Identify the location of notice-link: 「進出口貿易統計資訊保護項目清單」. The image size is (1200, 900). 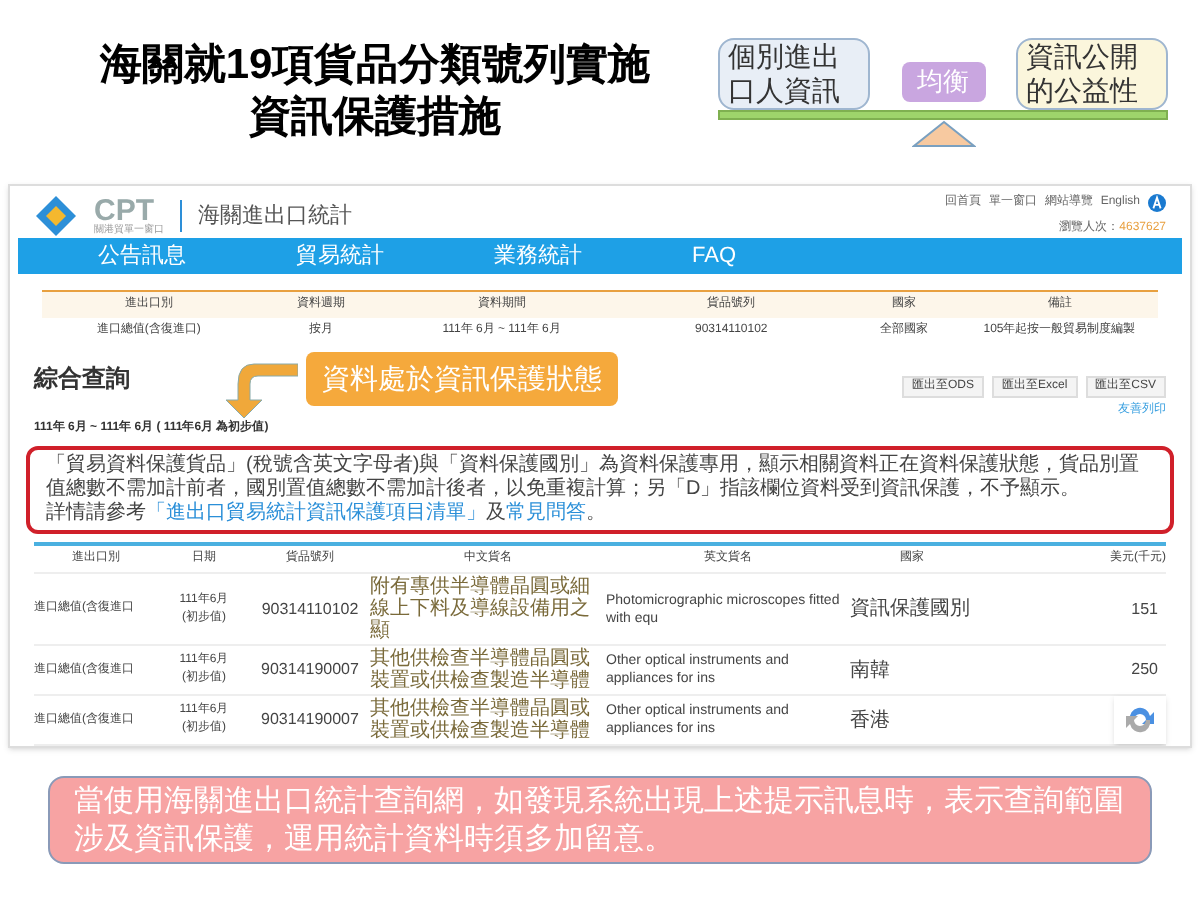
(316, 514).